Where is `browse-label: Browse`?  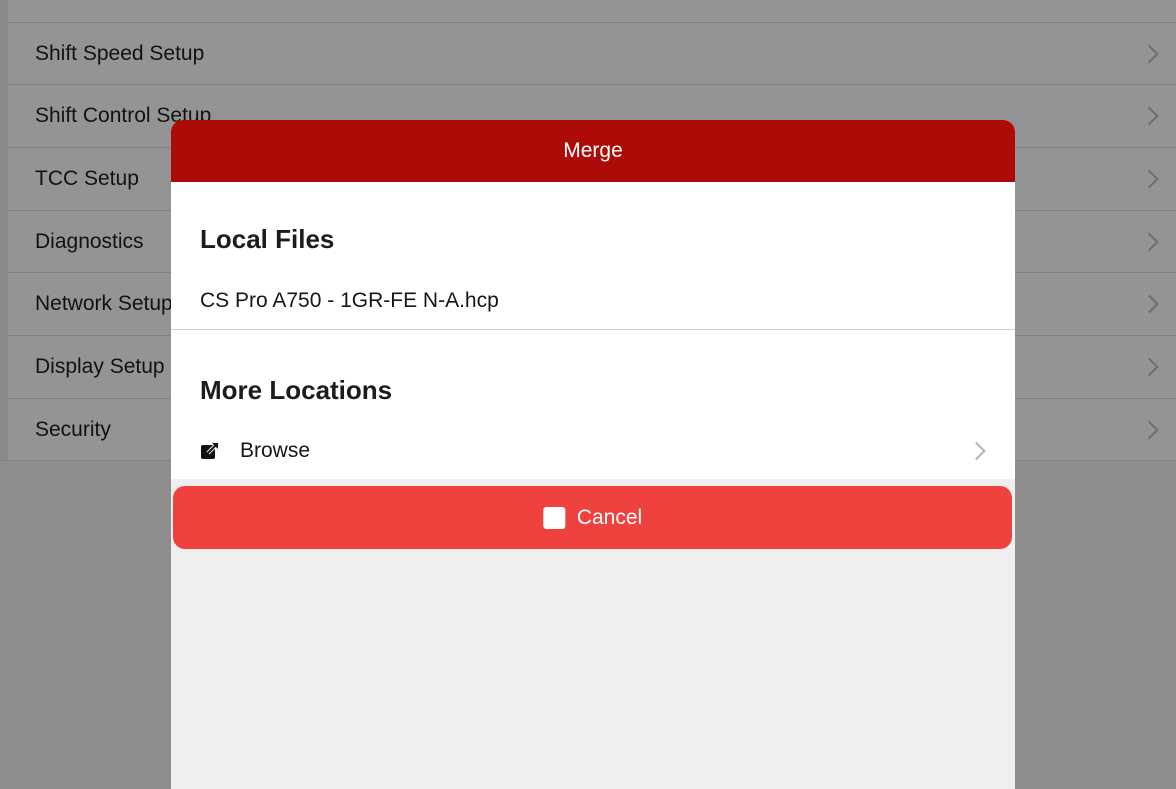 browse-label: Browse is located at coordinates (275, 450).